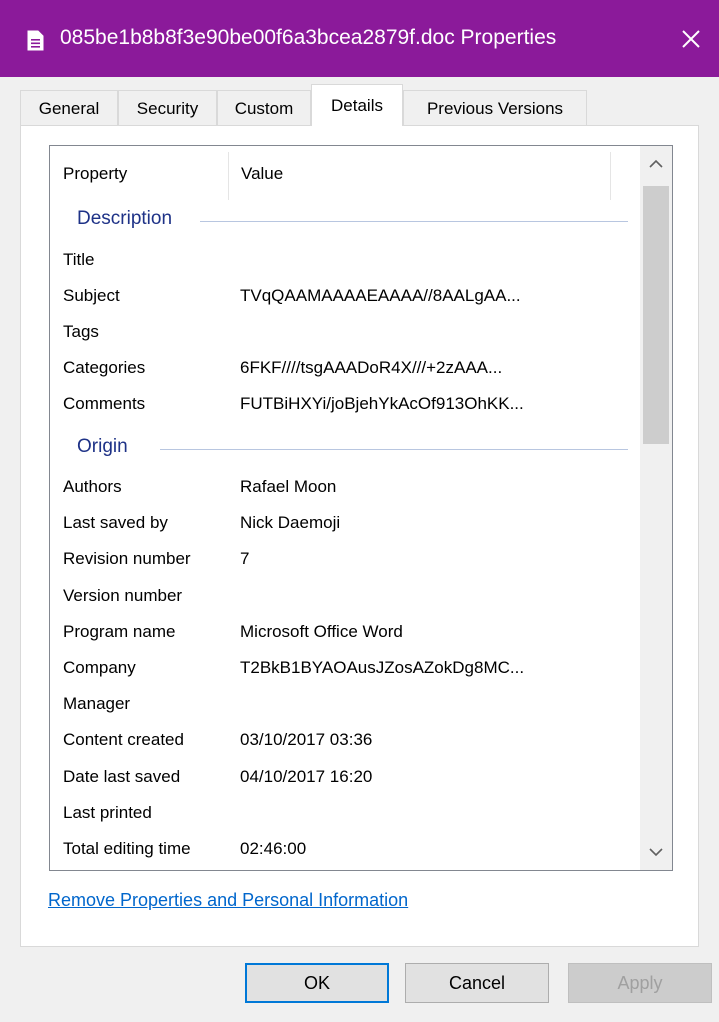  I want to click on column-header-property: Property, so click(139, 174).